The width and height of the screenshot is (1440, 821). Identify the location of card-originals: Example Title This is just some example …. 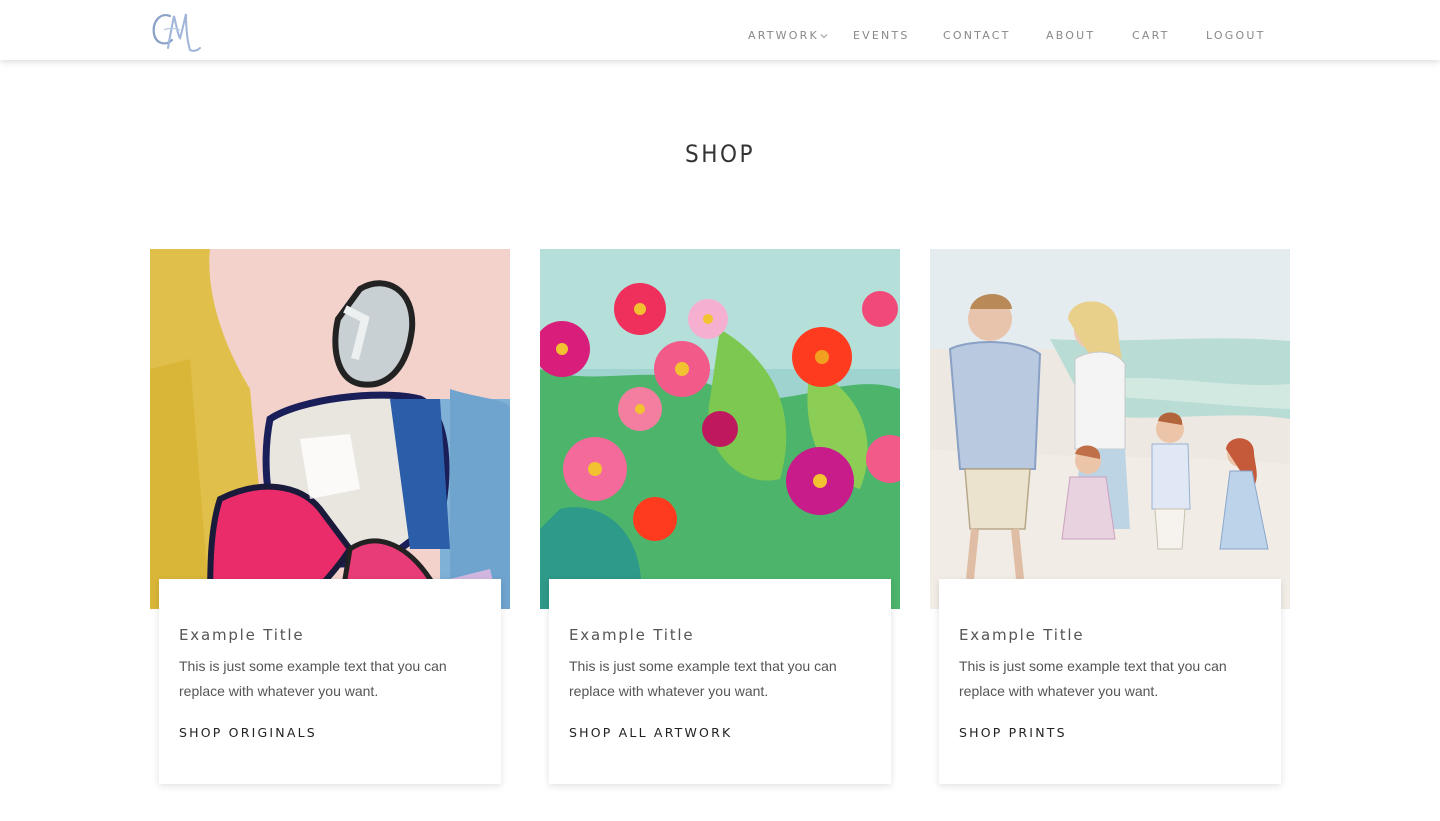
(330, 681).